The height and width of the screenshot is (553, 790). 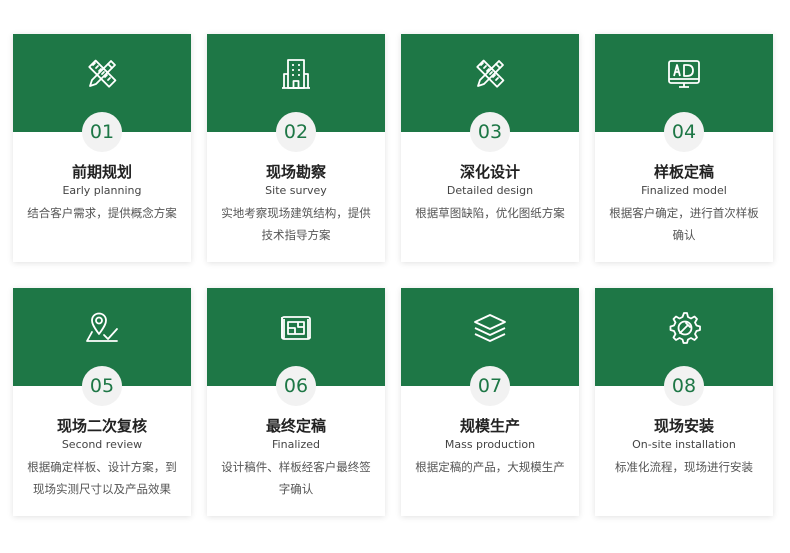 I want to click on step-description: 根据定稿的产品，大规模生产, so click(x=490, y=467).